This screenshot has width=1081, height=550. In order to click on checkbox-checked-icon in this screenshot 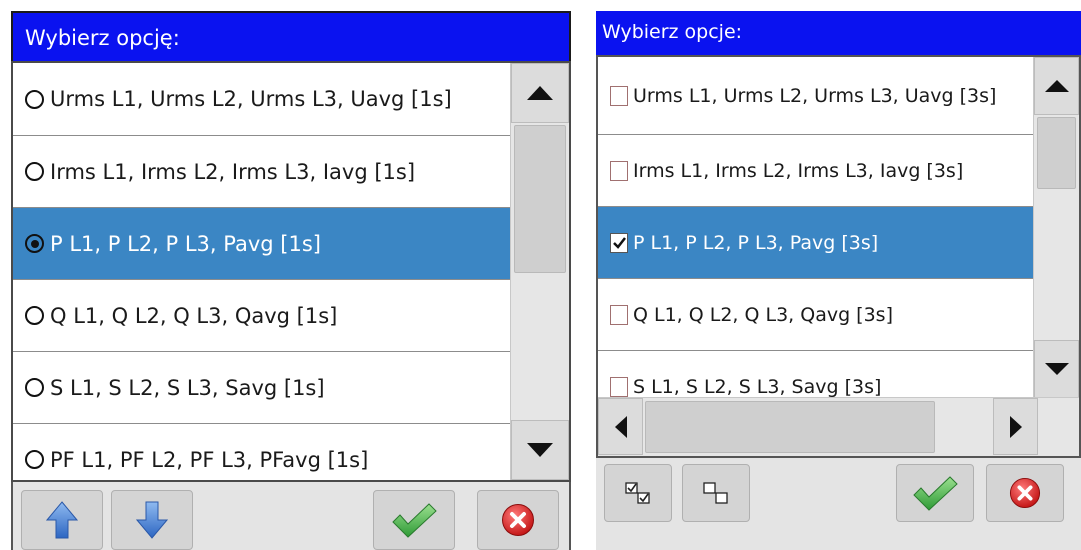, I will do `click(619, 242)`.